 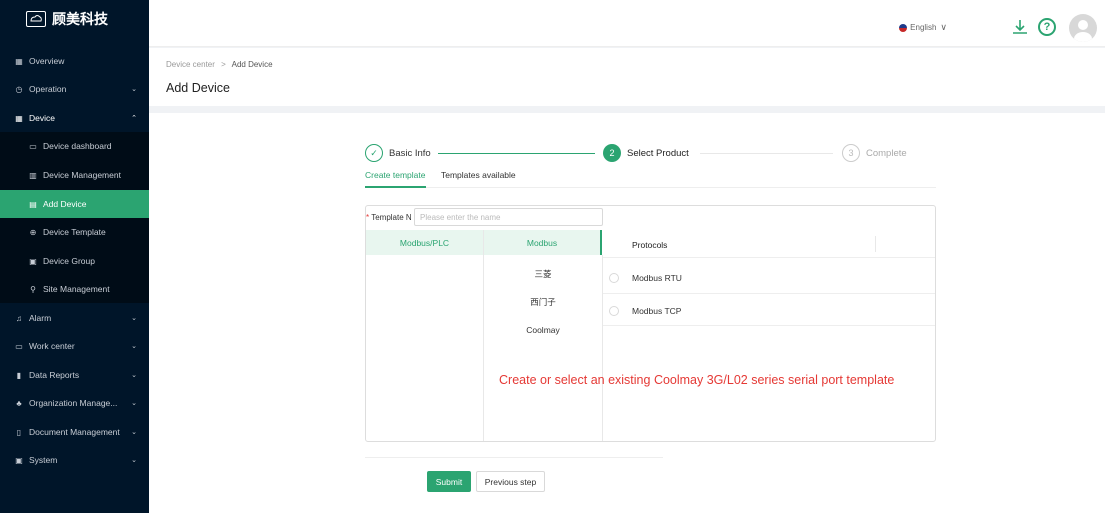 I want to click on avatar, so click(x=1083, y=28).